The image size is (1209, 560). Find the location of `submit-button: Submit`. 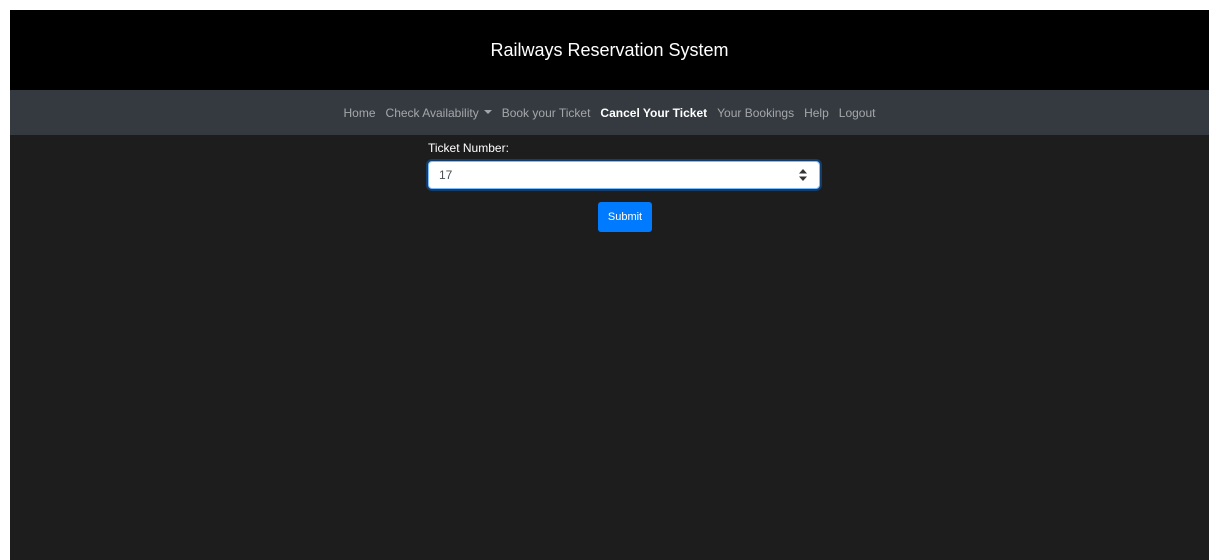

submit-button: Submit is located at coordinates (625, 217).